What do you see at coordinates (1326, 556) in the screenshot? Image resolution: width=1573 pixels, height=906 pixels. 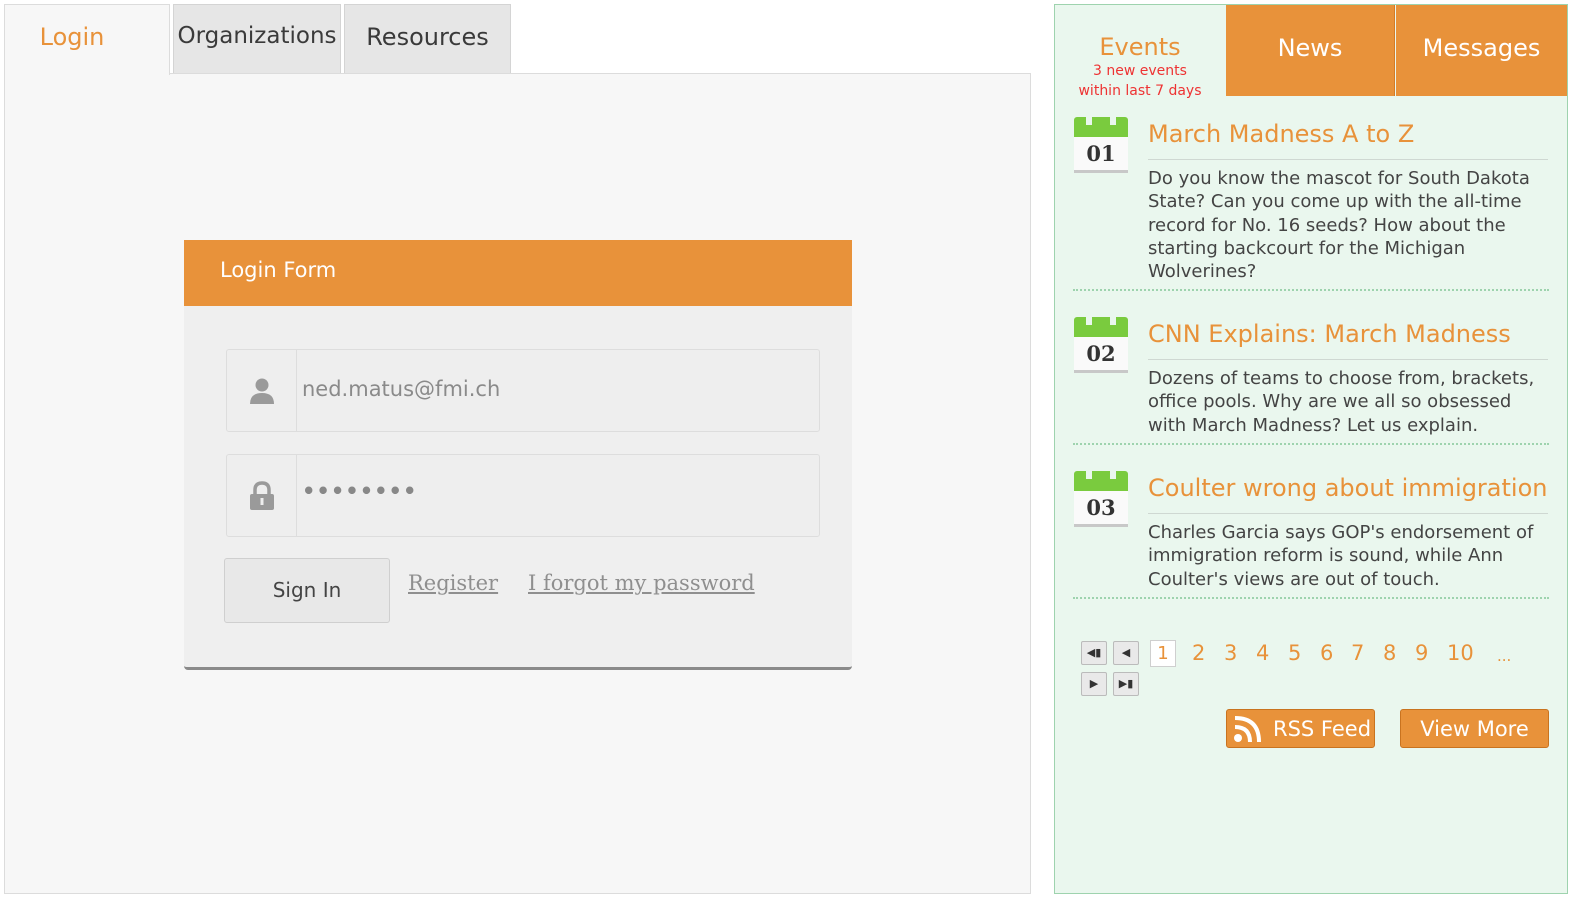 I see `event-description-line: immigration reform is sound, while Ann` at bounding box center [1326, 556].